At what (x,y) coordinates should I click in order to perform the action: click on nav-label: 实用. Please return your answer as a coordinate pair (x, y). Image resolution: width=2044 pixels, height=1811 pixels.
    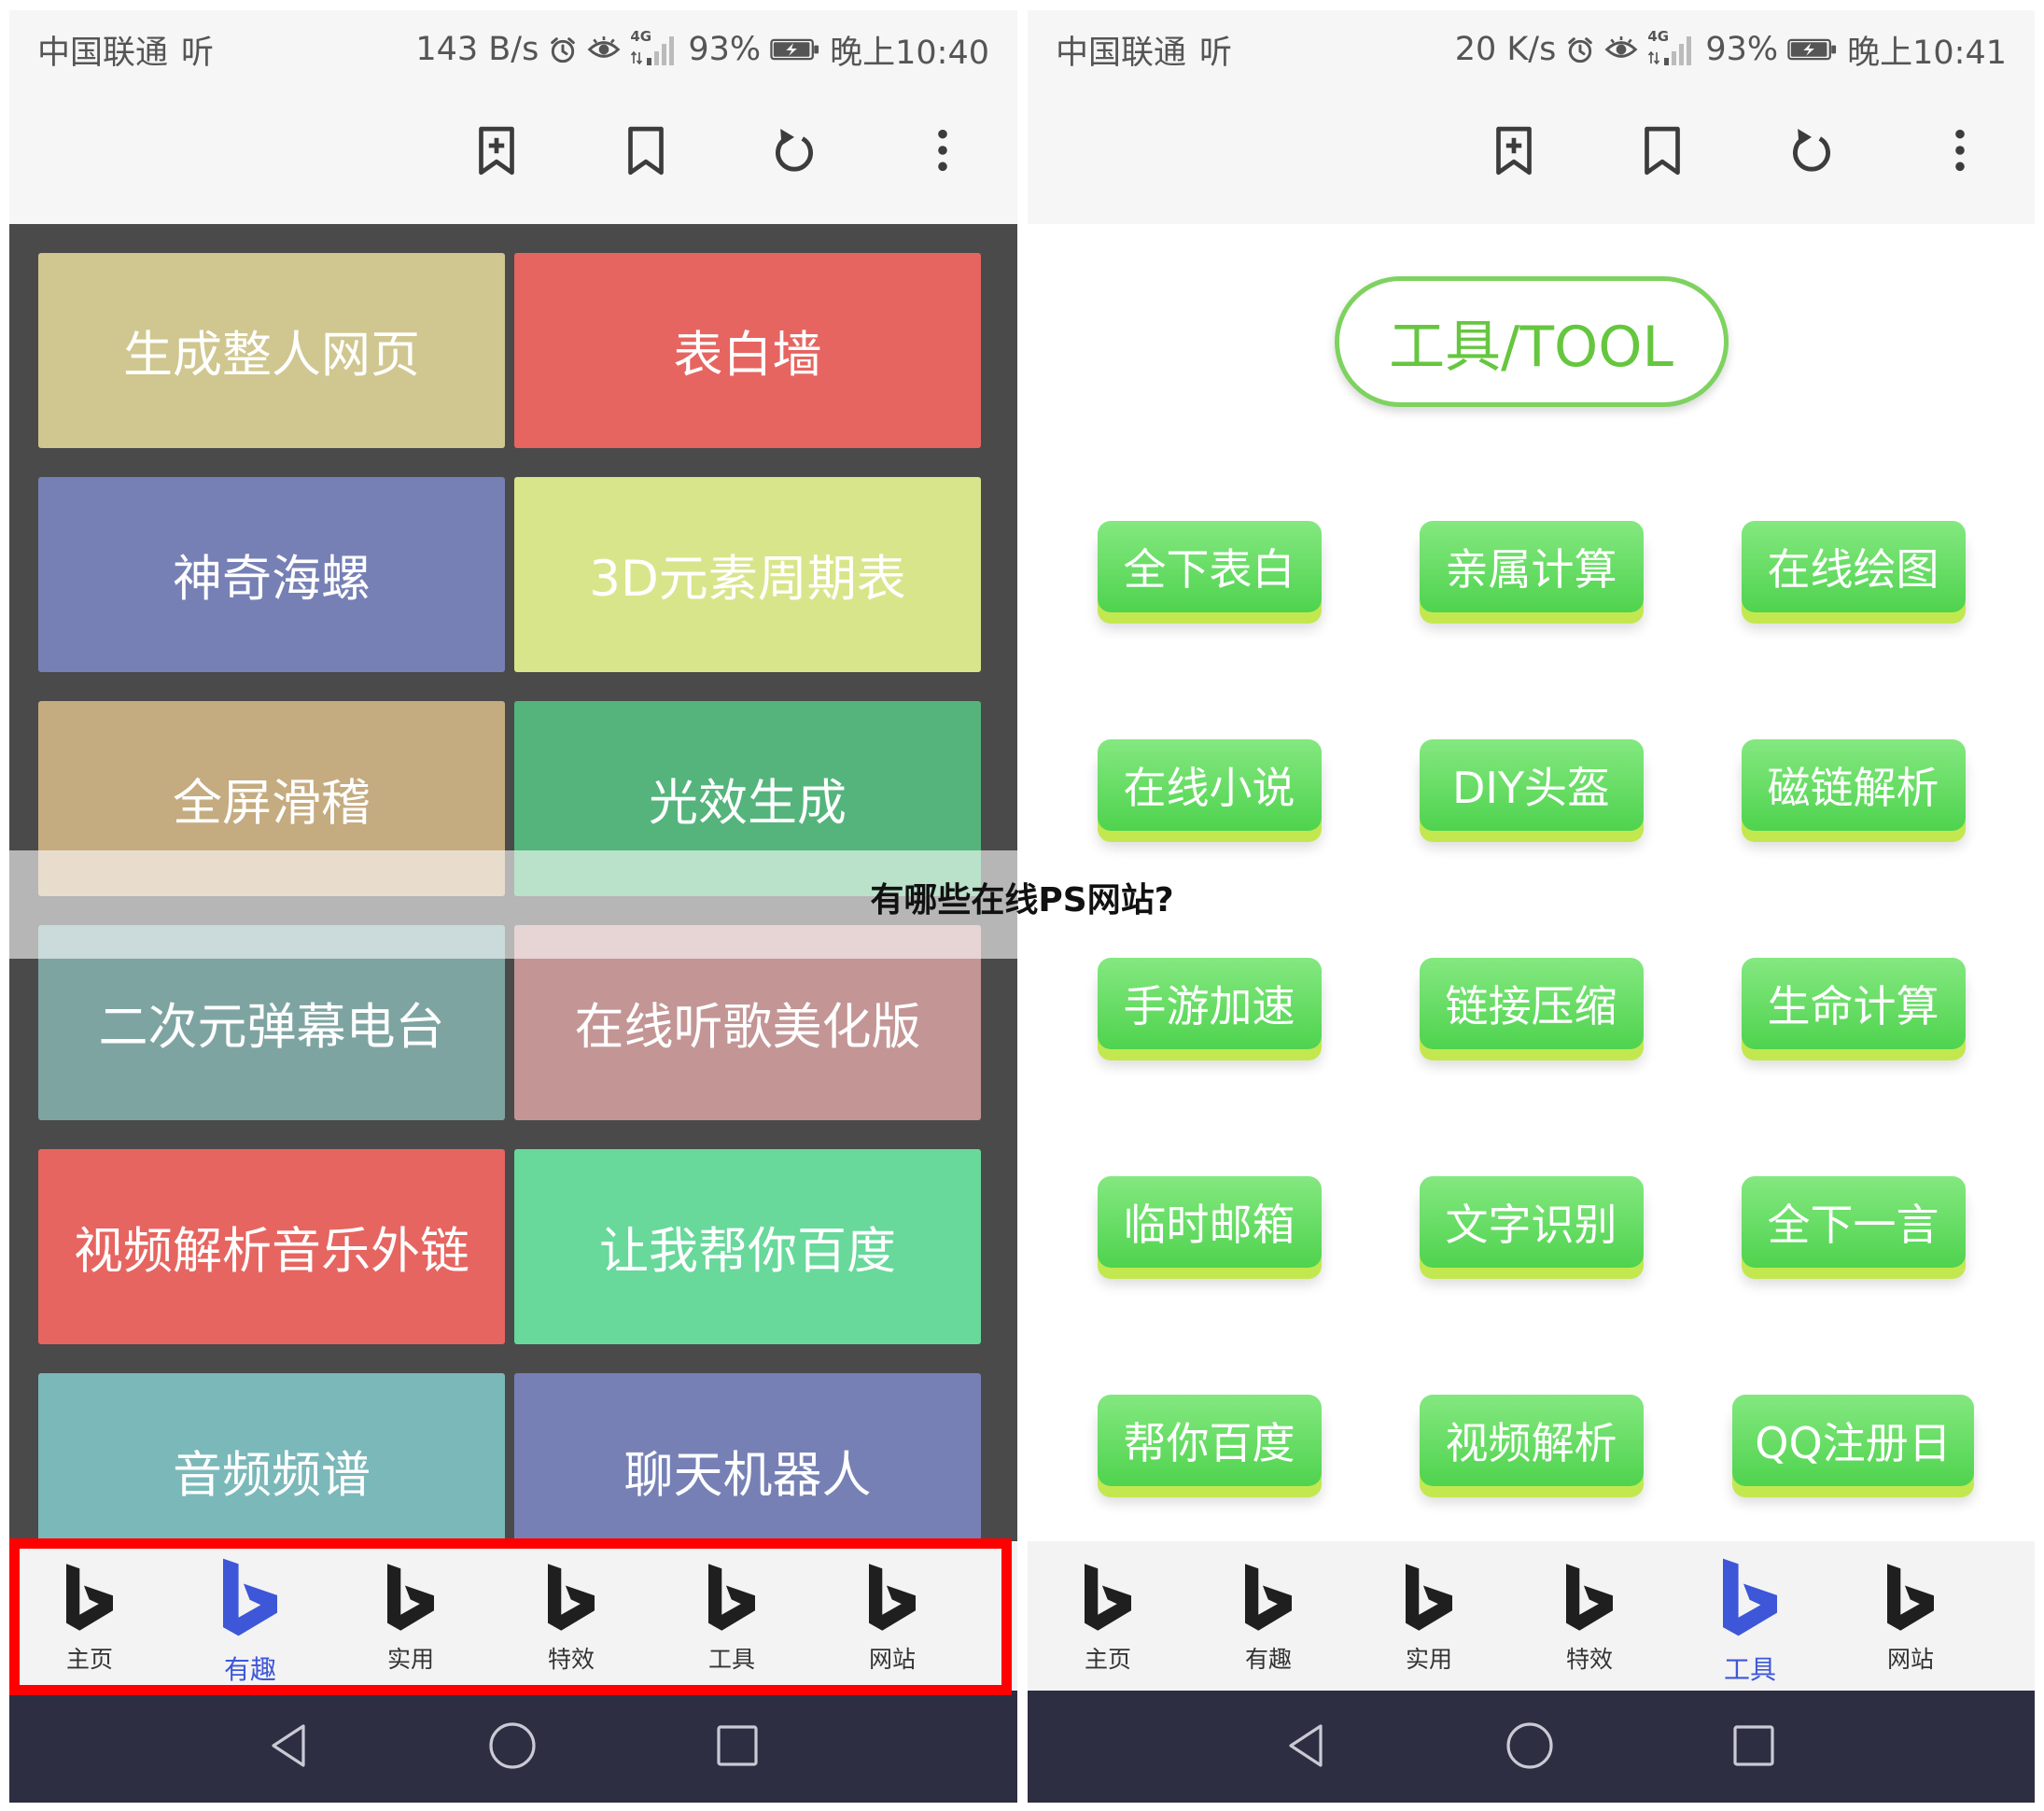
    Looking at the image, I should click on (1428, 1659).